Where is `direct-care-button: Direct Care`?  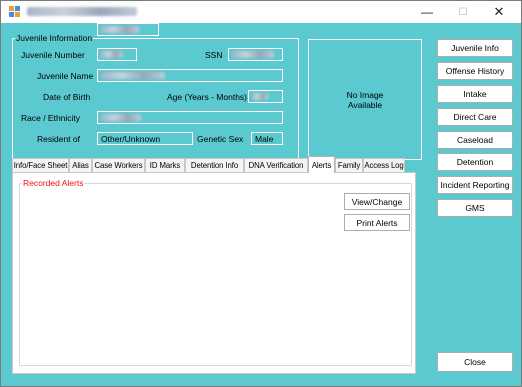 direct-care-button: Direct Care is located at coordinates (475, 117).